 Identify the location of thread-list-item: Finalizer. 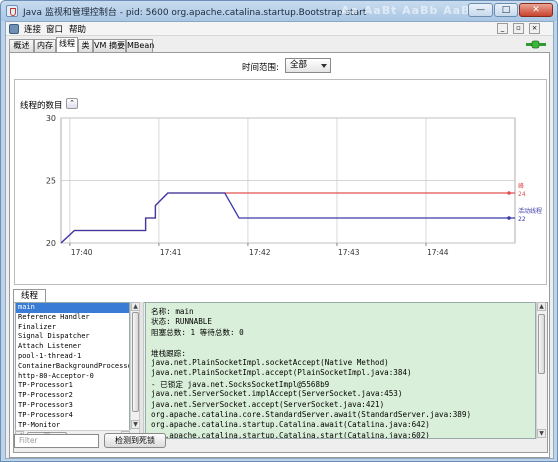
(72, 328).